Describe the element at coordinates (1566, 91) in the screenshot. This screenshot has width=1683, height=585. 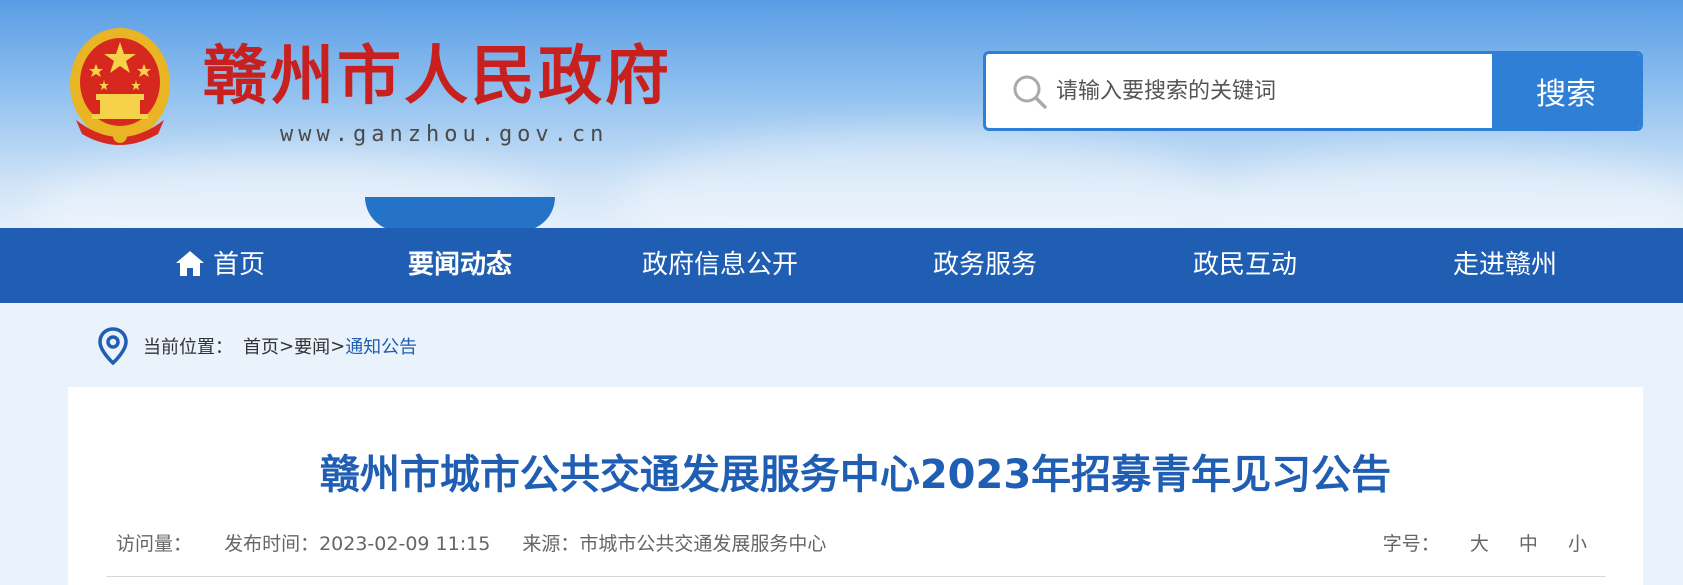
I see `search-button: 搜索` at that location.